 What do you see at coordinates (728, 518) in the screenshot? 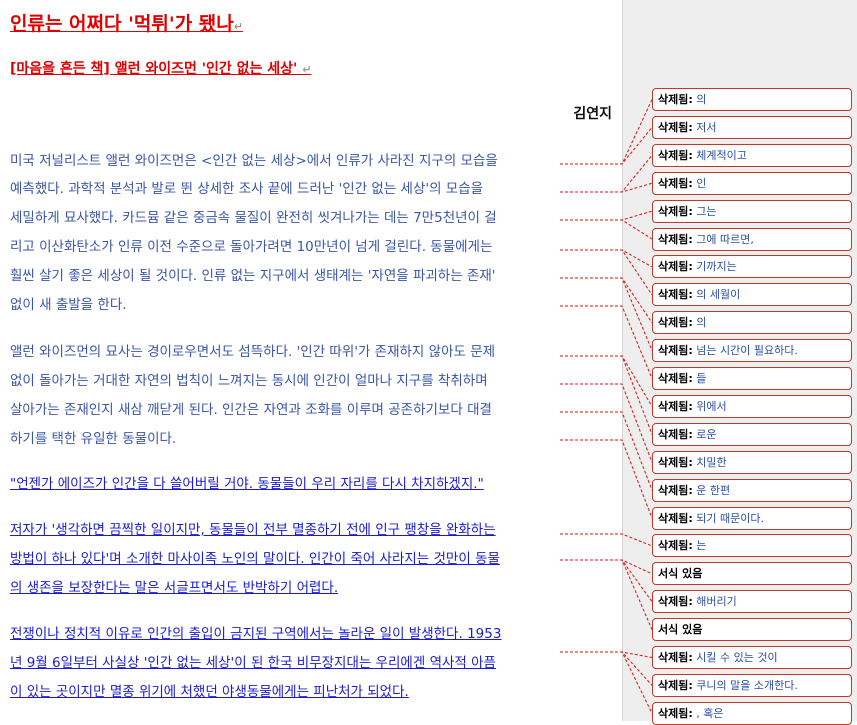
I see `comment-text: 되기 때문이다.` at bounding box center [728, 518].